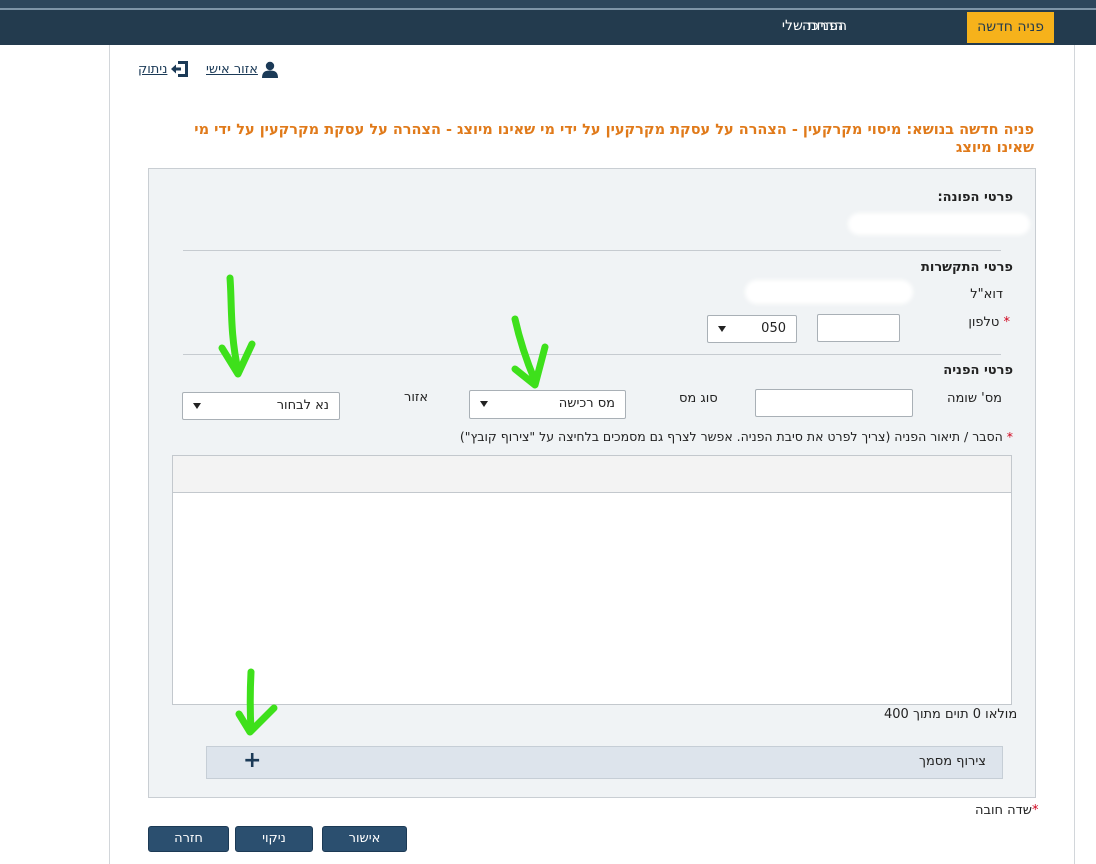 The height and width of the screenshot is (864, 1096). What do you see at coordinates (967, 267) in the screenshot?
I see `contact-section-label: פרטי התקשרות` at bounding box center [967, 267].